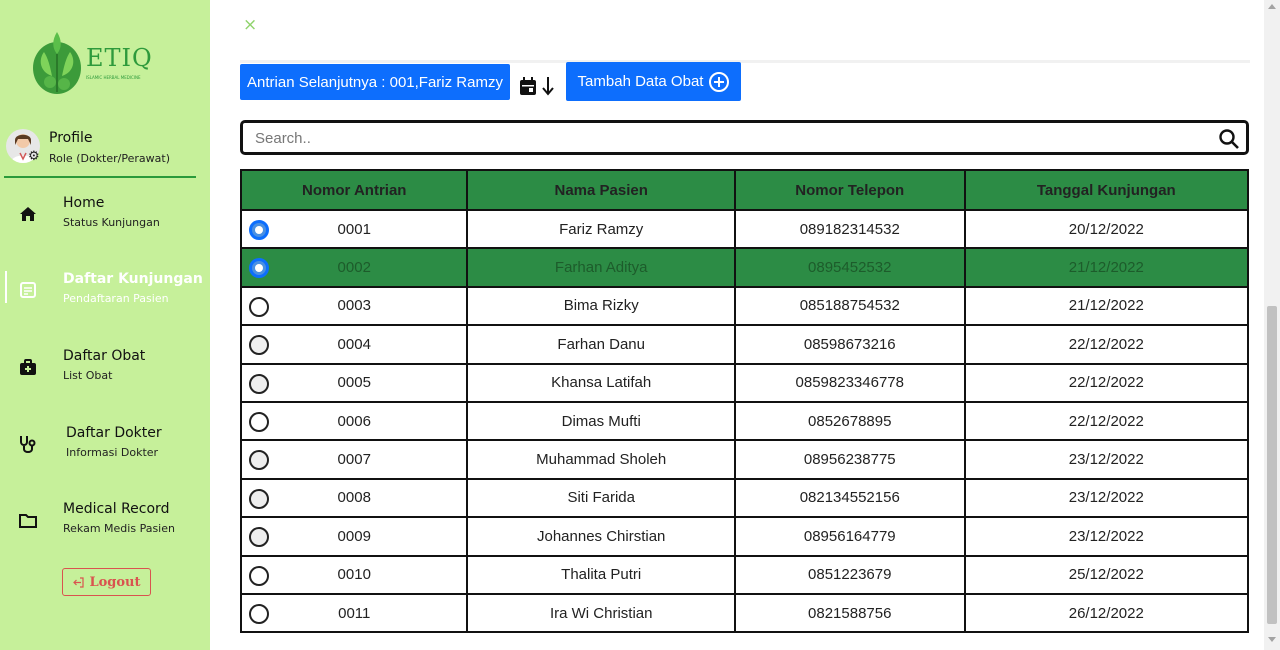  I want to click on medkit-icon, so click(28, 367).